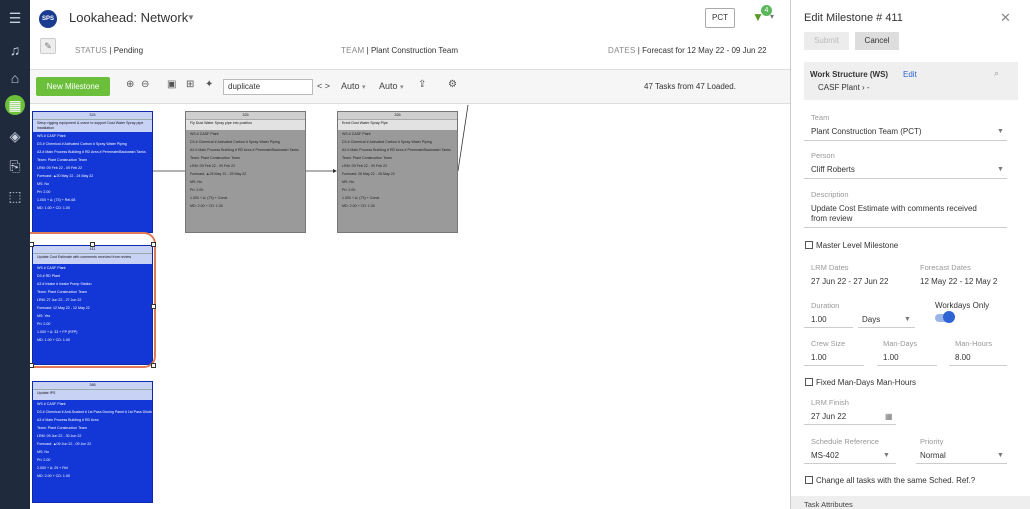 This screenshot has width=1030, height=509. Describe the element at coordinates (48, 46) in the screenshot. I see `edit-pencil-icon: ✎` at that location.